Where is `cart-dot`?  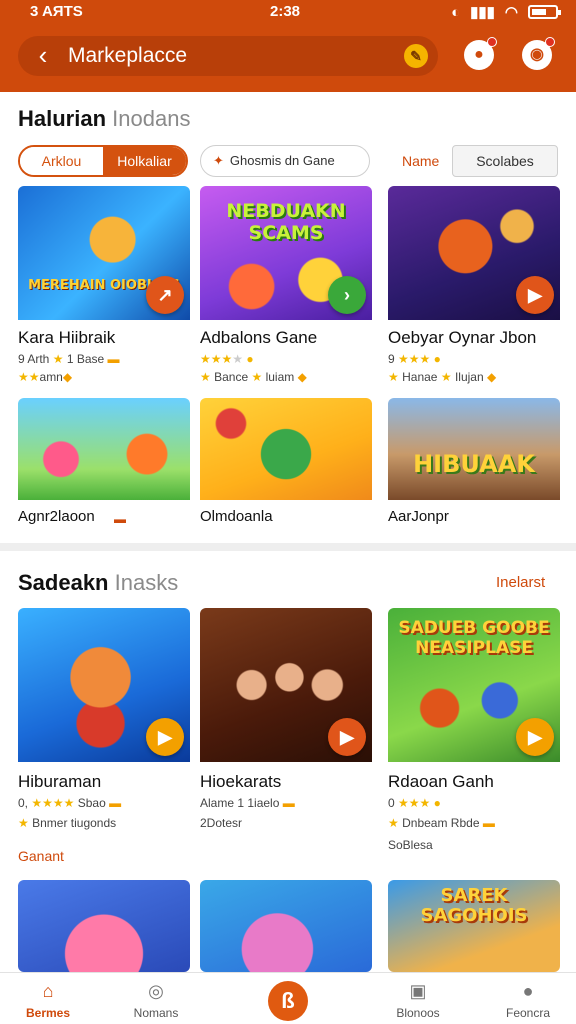
cart-dot is located at coordinates (550, 42).